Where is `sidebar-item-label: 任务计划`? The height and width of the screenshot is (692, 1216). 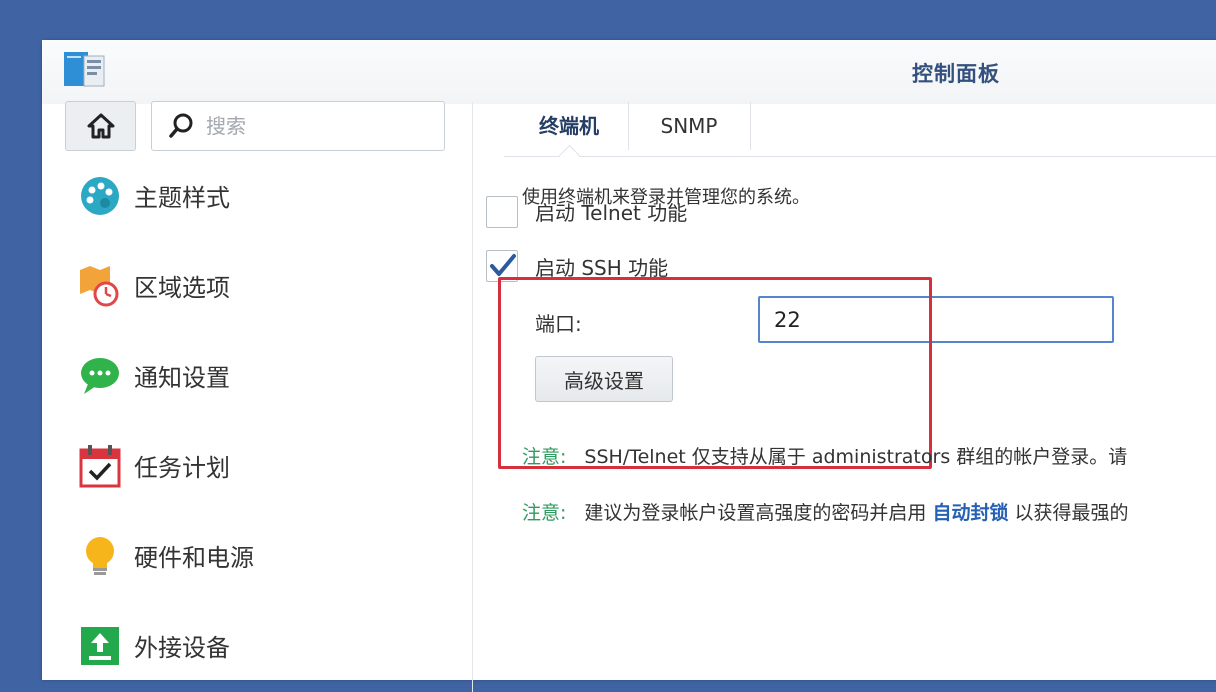
sidebar-item-label: 任务计划 is located at coordinates (182, 468).